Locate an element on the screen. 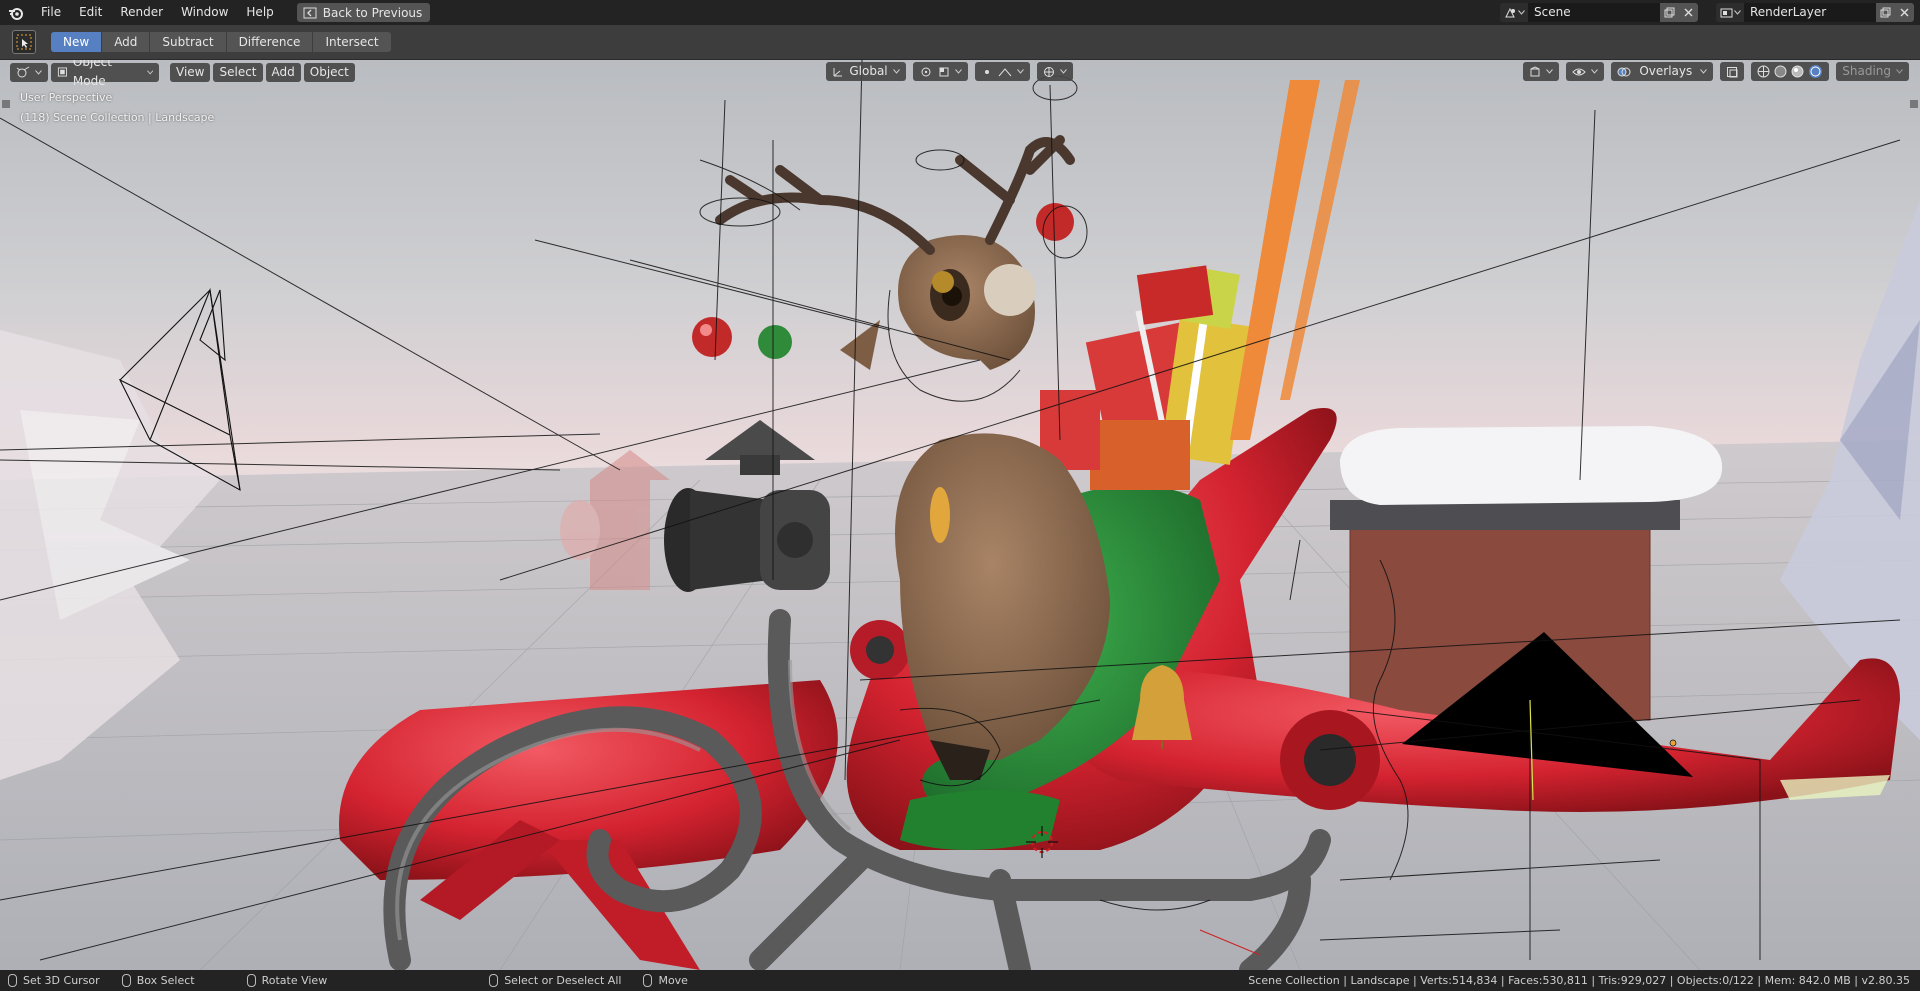 The width and height of the screenshot is (1920, 991). editor-type-dropdown is located at coordinates (29, 72).